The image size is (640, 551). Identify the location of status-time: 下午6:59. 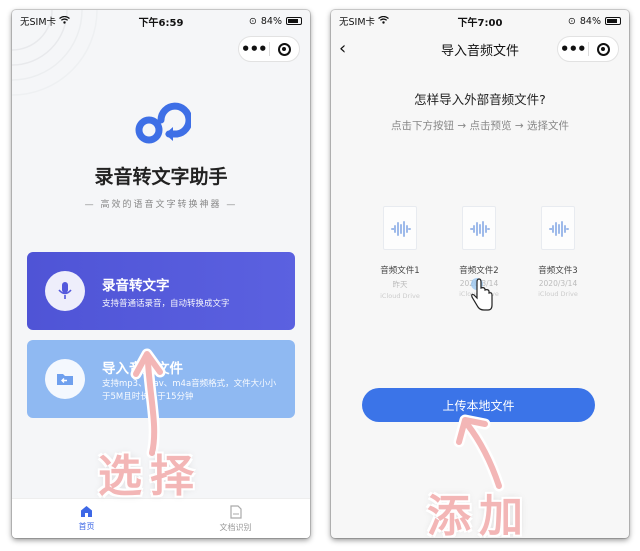
(161, 23).